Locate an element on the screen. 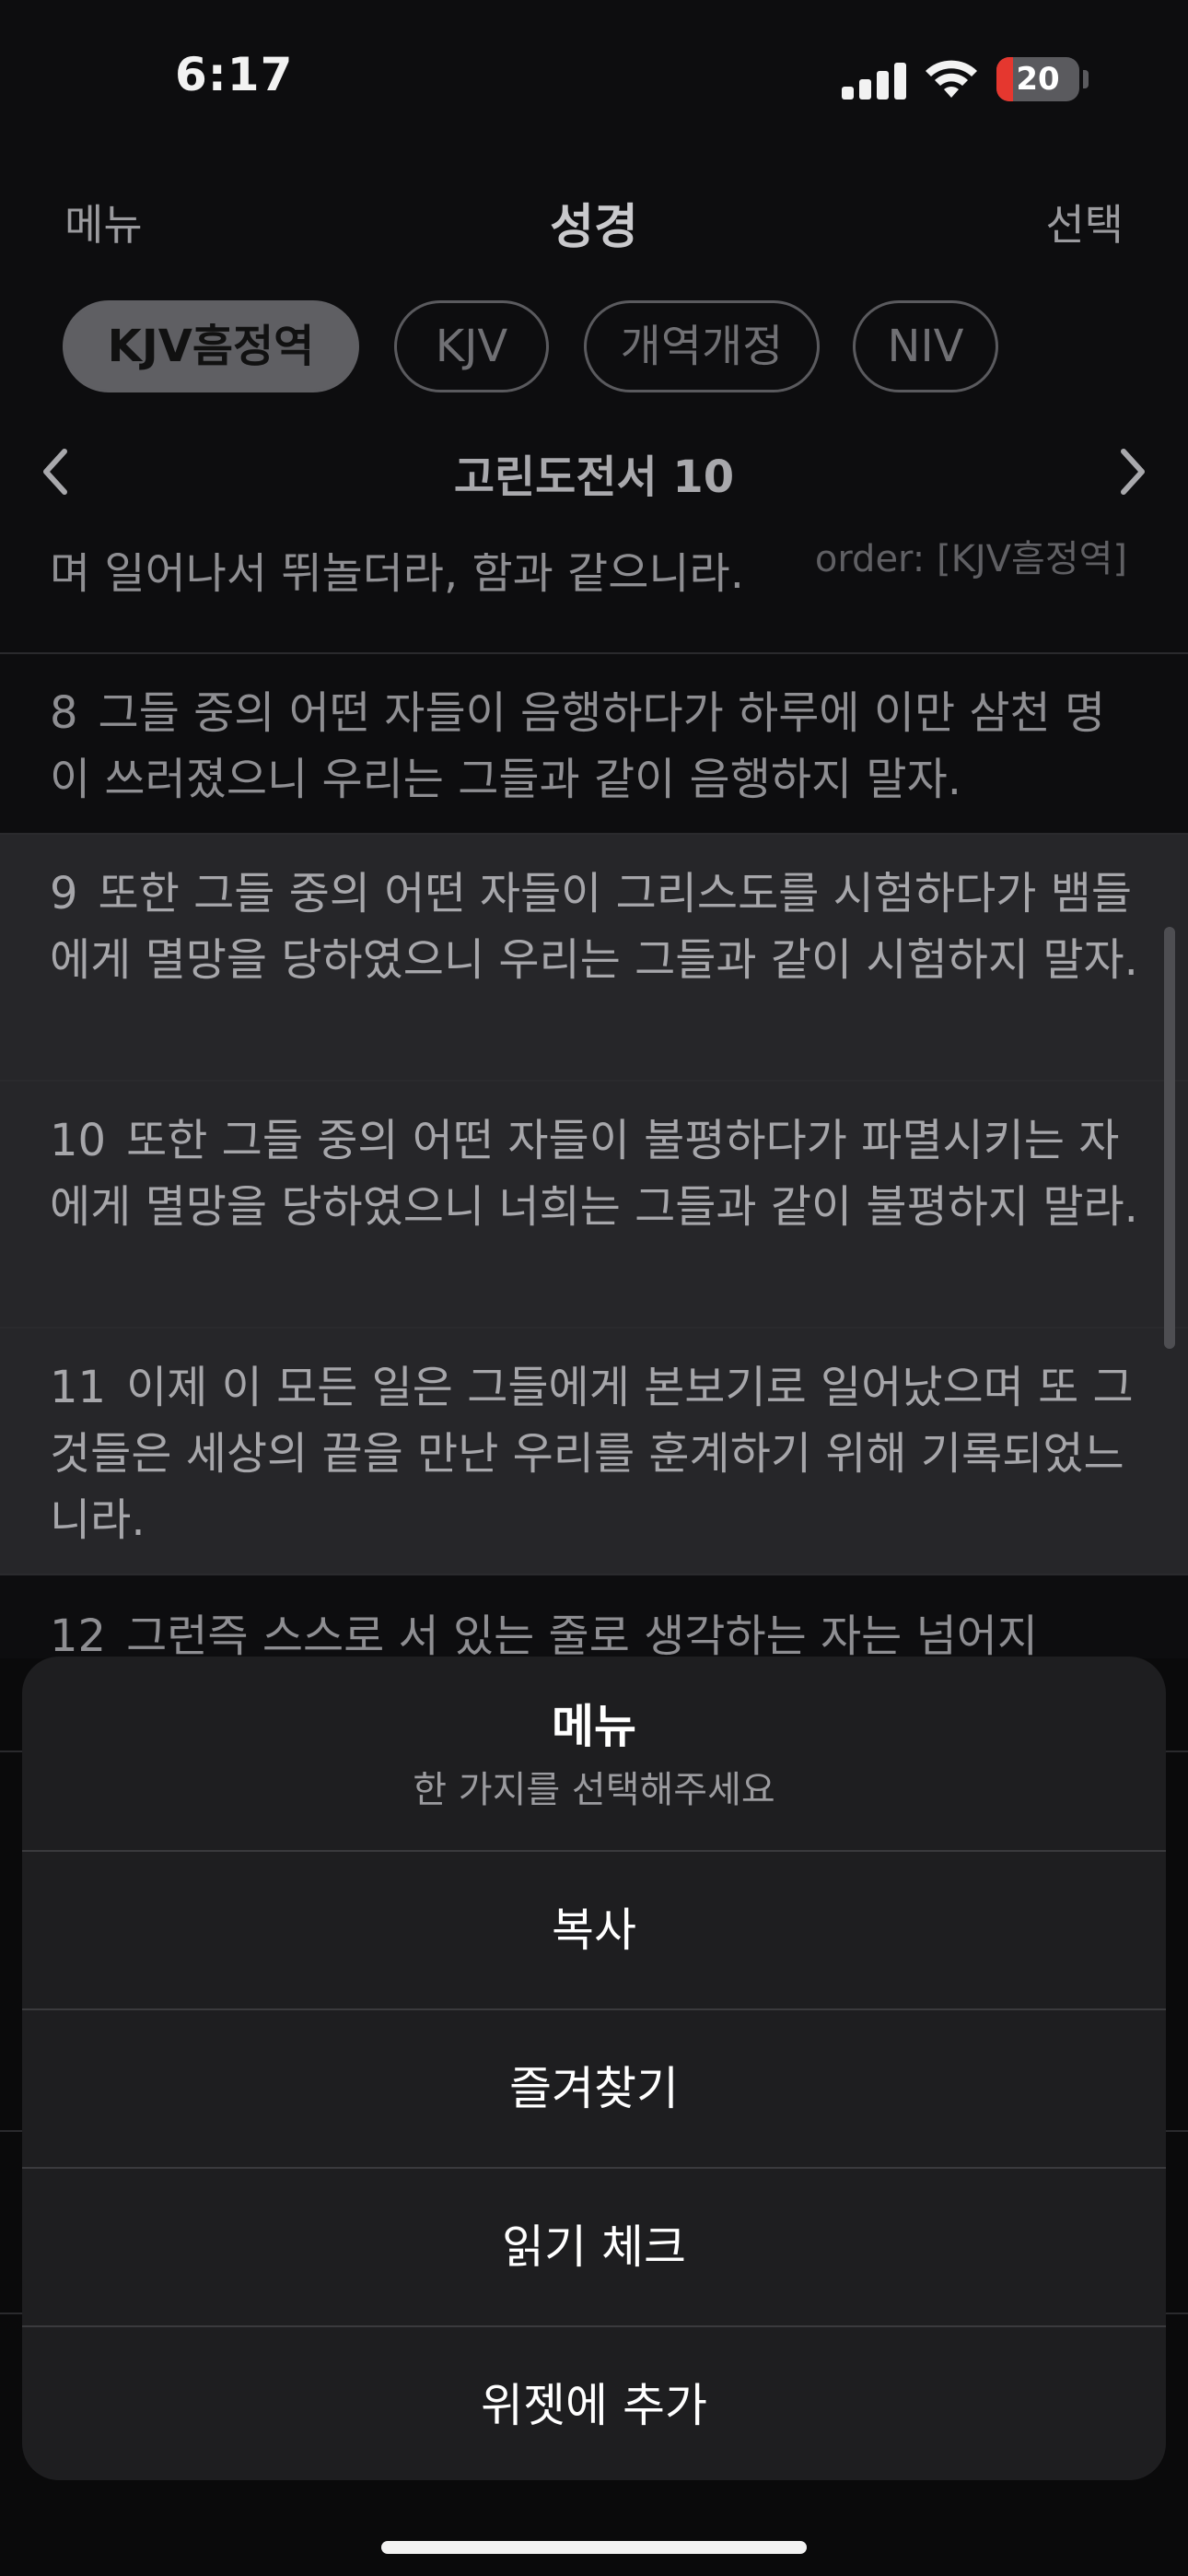 The height and width of the screenshot is (2576, 1188). chevron-right-icon is located at coordinates (1132, 471).